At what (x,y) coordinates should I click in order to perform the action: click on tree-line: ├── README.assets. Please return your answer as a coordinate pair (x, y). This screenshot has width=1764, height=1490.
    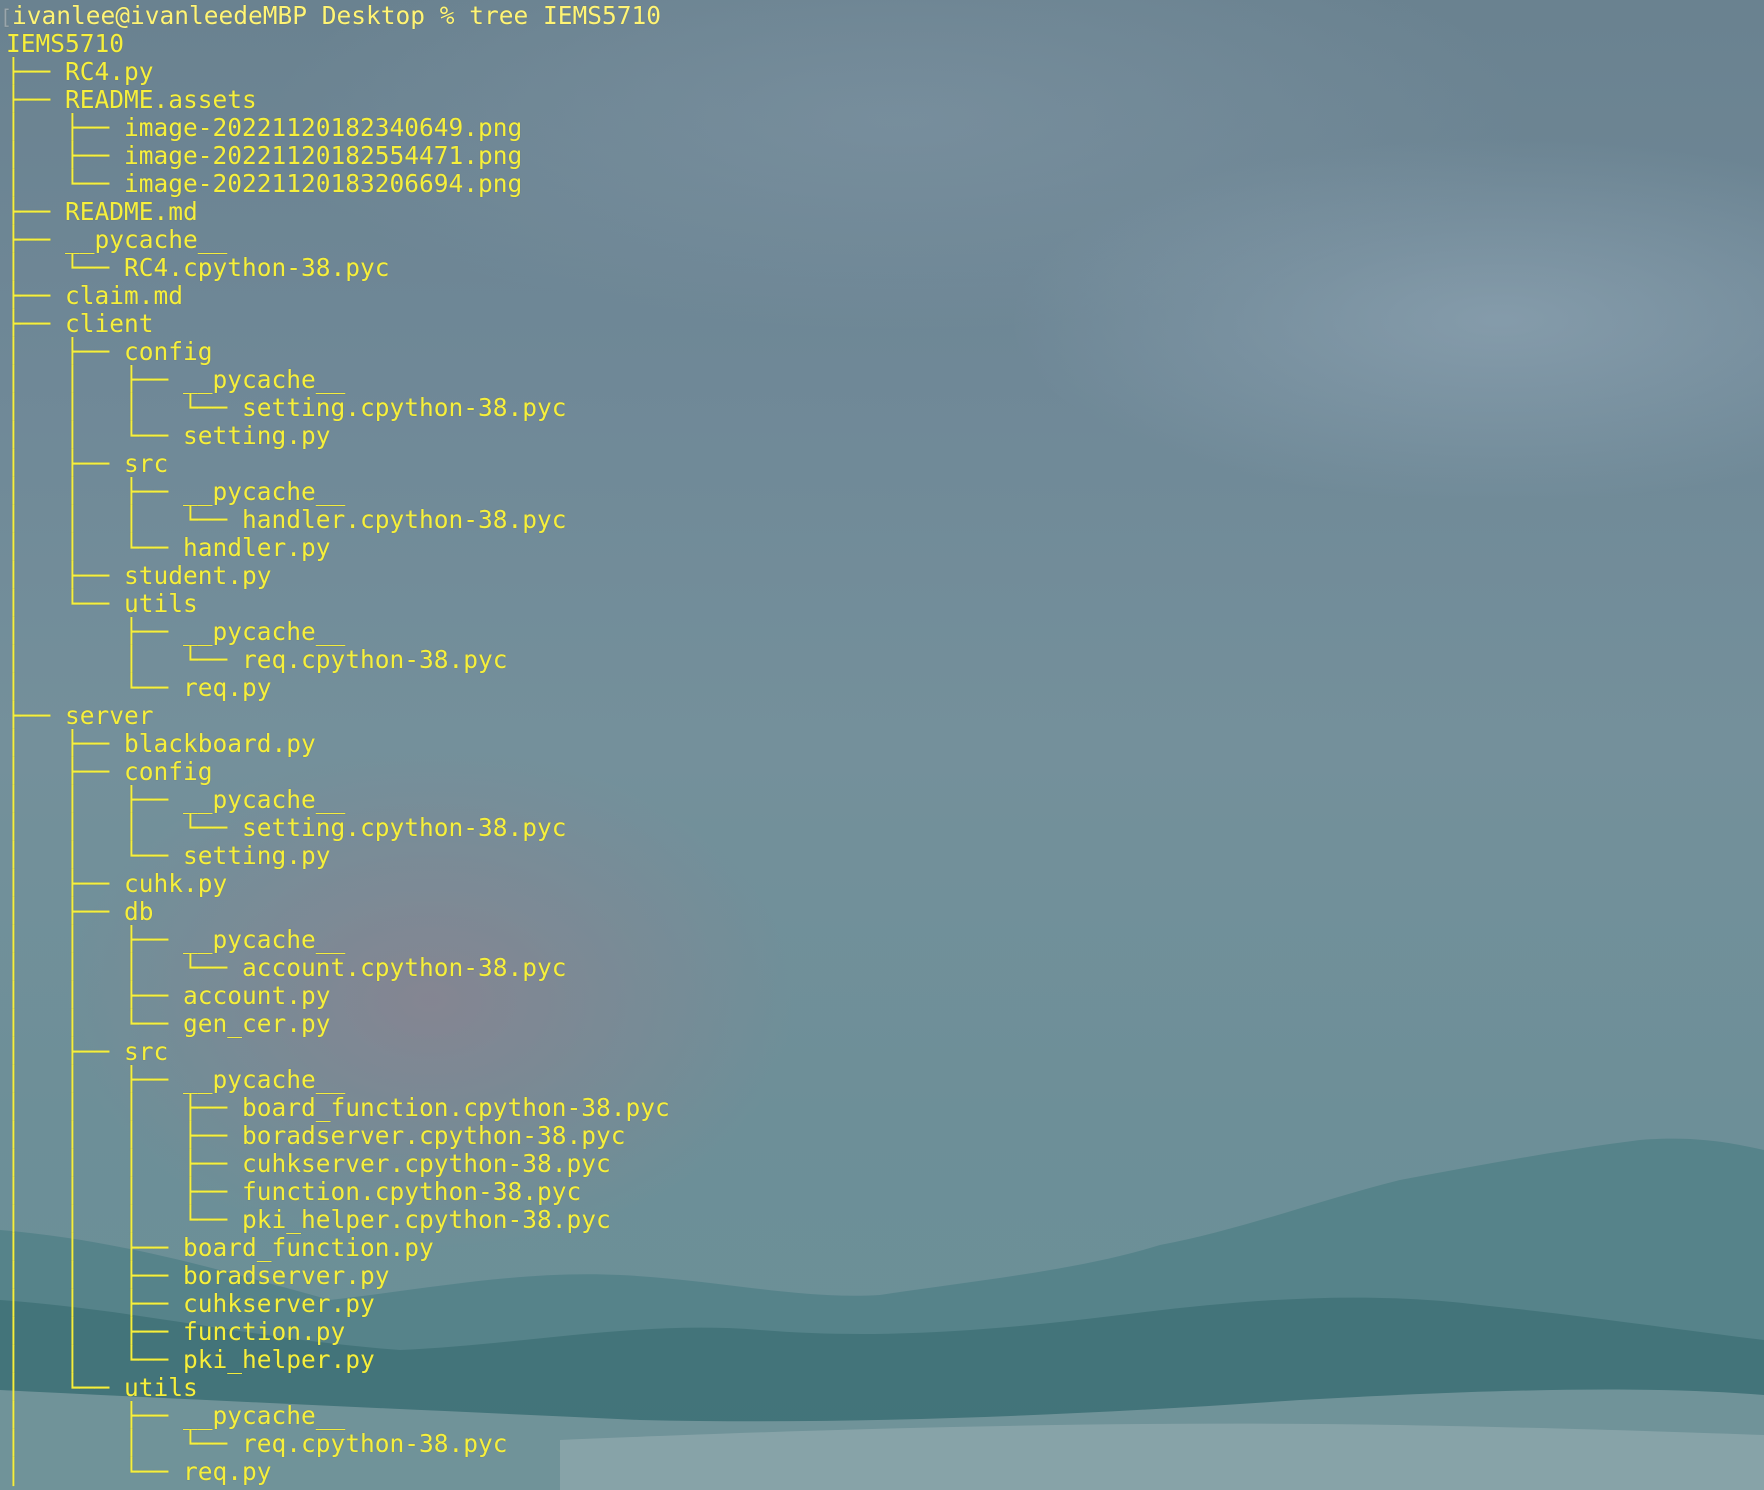
    Looking at the image, I should click on (131, 99).